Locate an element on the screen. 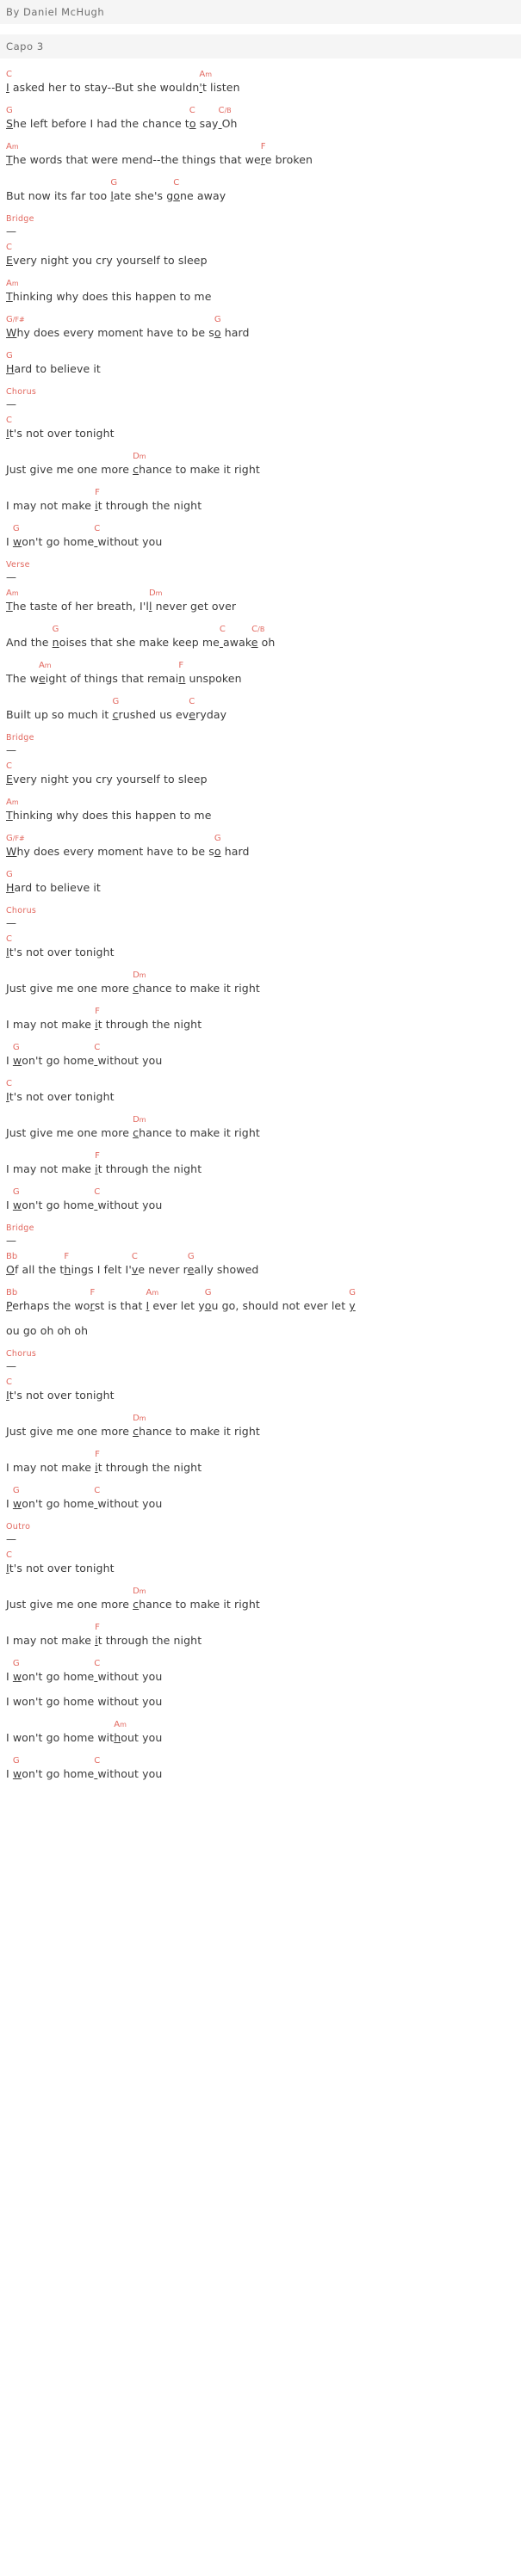 Image resolution: width=521 pixels, height=2576 pixels. chord-lyric-block: C Every night you cry yourself to sleep is located at coordinates (260, 773).